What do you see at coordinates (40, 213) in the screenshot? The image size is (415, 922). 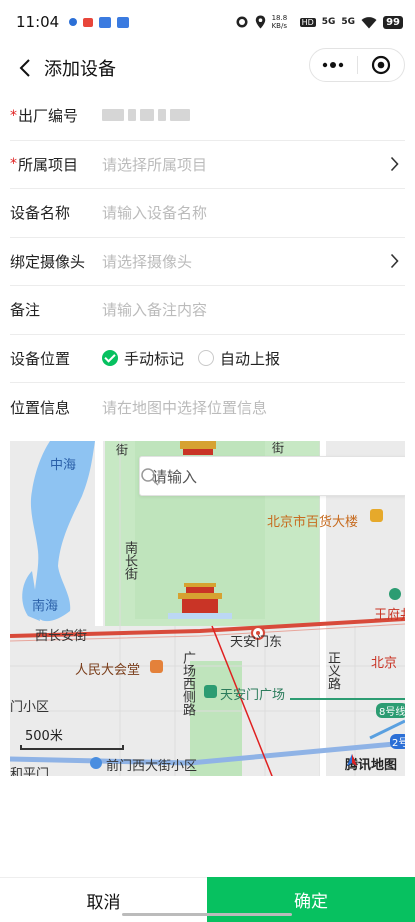 I see `device-name-label: 设备名称` at bounding box center [40, 213].